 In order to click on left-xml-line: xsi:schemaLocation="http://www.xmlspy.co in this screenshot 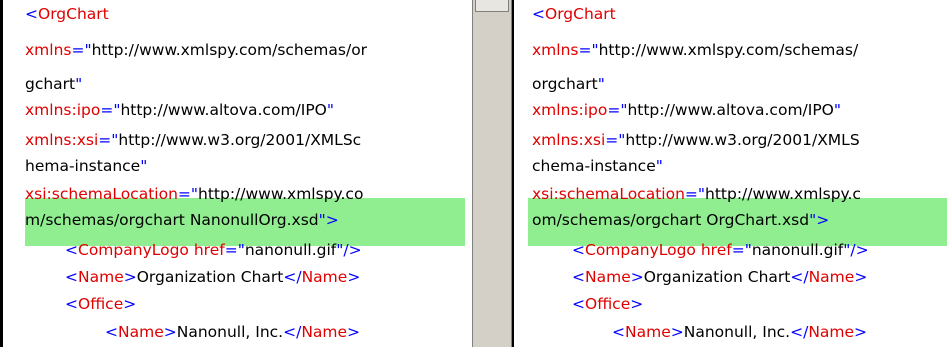, I will do `click(194, 194)`.